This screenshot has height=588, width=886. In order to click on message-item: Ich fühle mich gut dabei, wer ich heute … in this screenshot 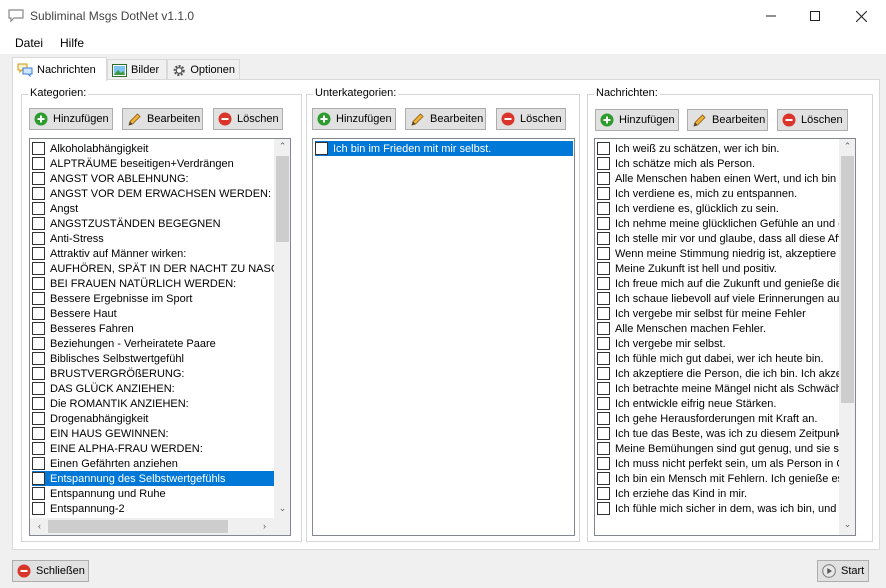, I will do `click(718, 358)`.